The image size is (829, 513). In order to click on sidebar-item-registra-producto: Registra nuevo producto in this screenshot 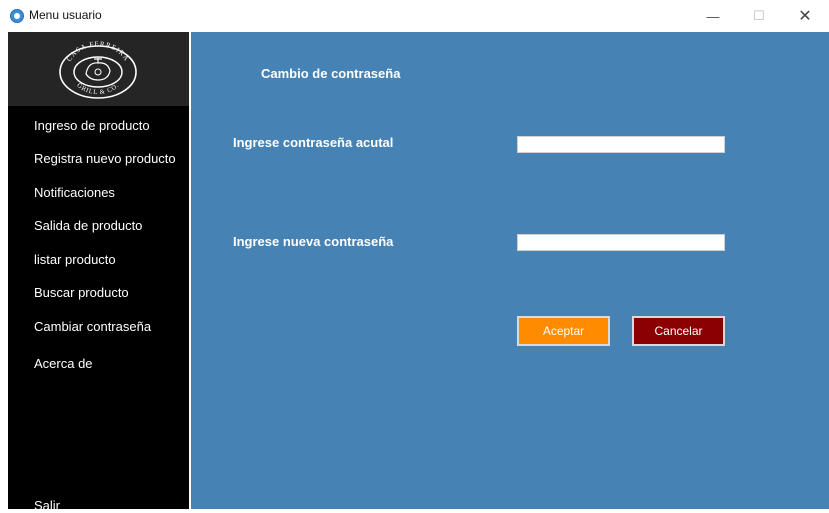, I will do `click(105, 158)`.